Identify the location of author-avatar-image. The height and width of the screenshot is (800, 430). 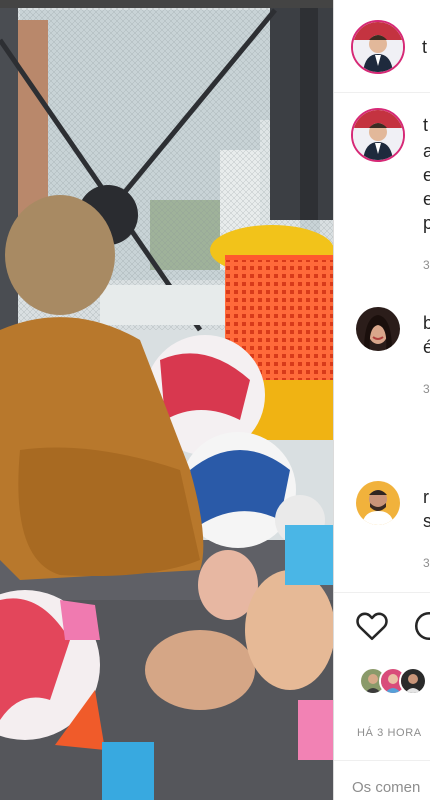
(378, 47).